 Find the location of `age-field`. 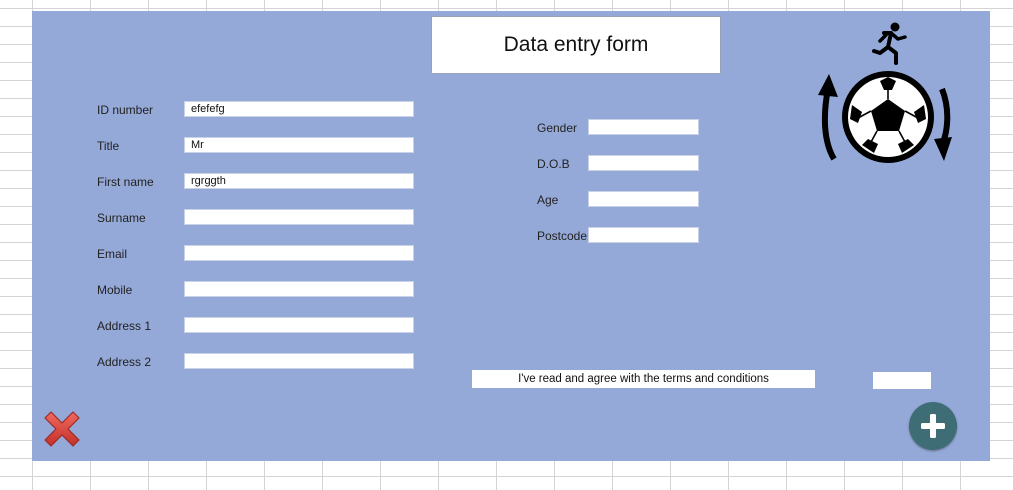

age-field is located at coordinates (643, 199).